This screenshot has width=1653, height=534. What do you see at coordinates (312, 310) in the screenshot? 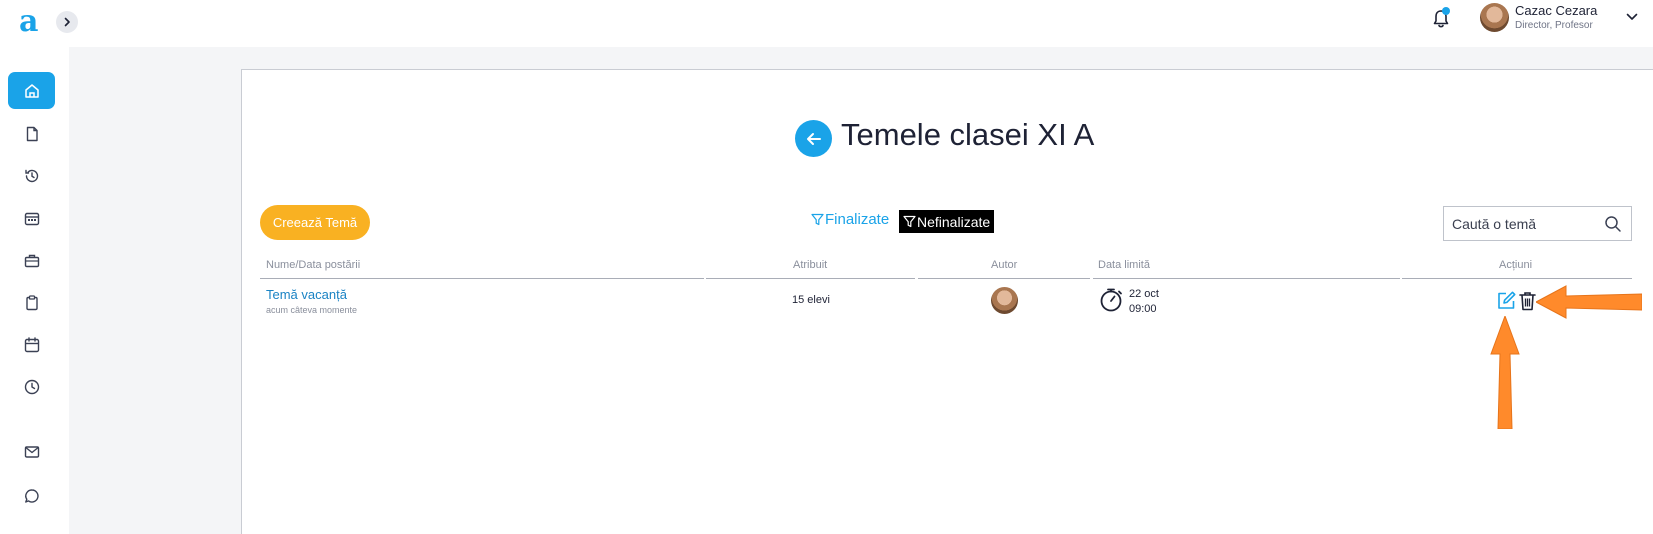
I see `homework-posted-date: acum câteva momente` at bounding box center [312, 310].